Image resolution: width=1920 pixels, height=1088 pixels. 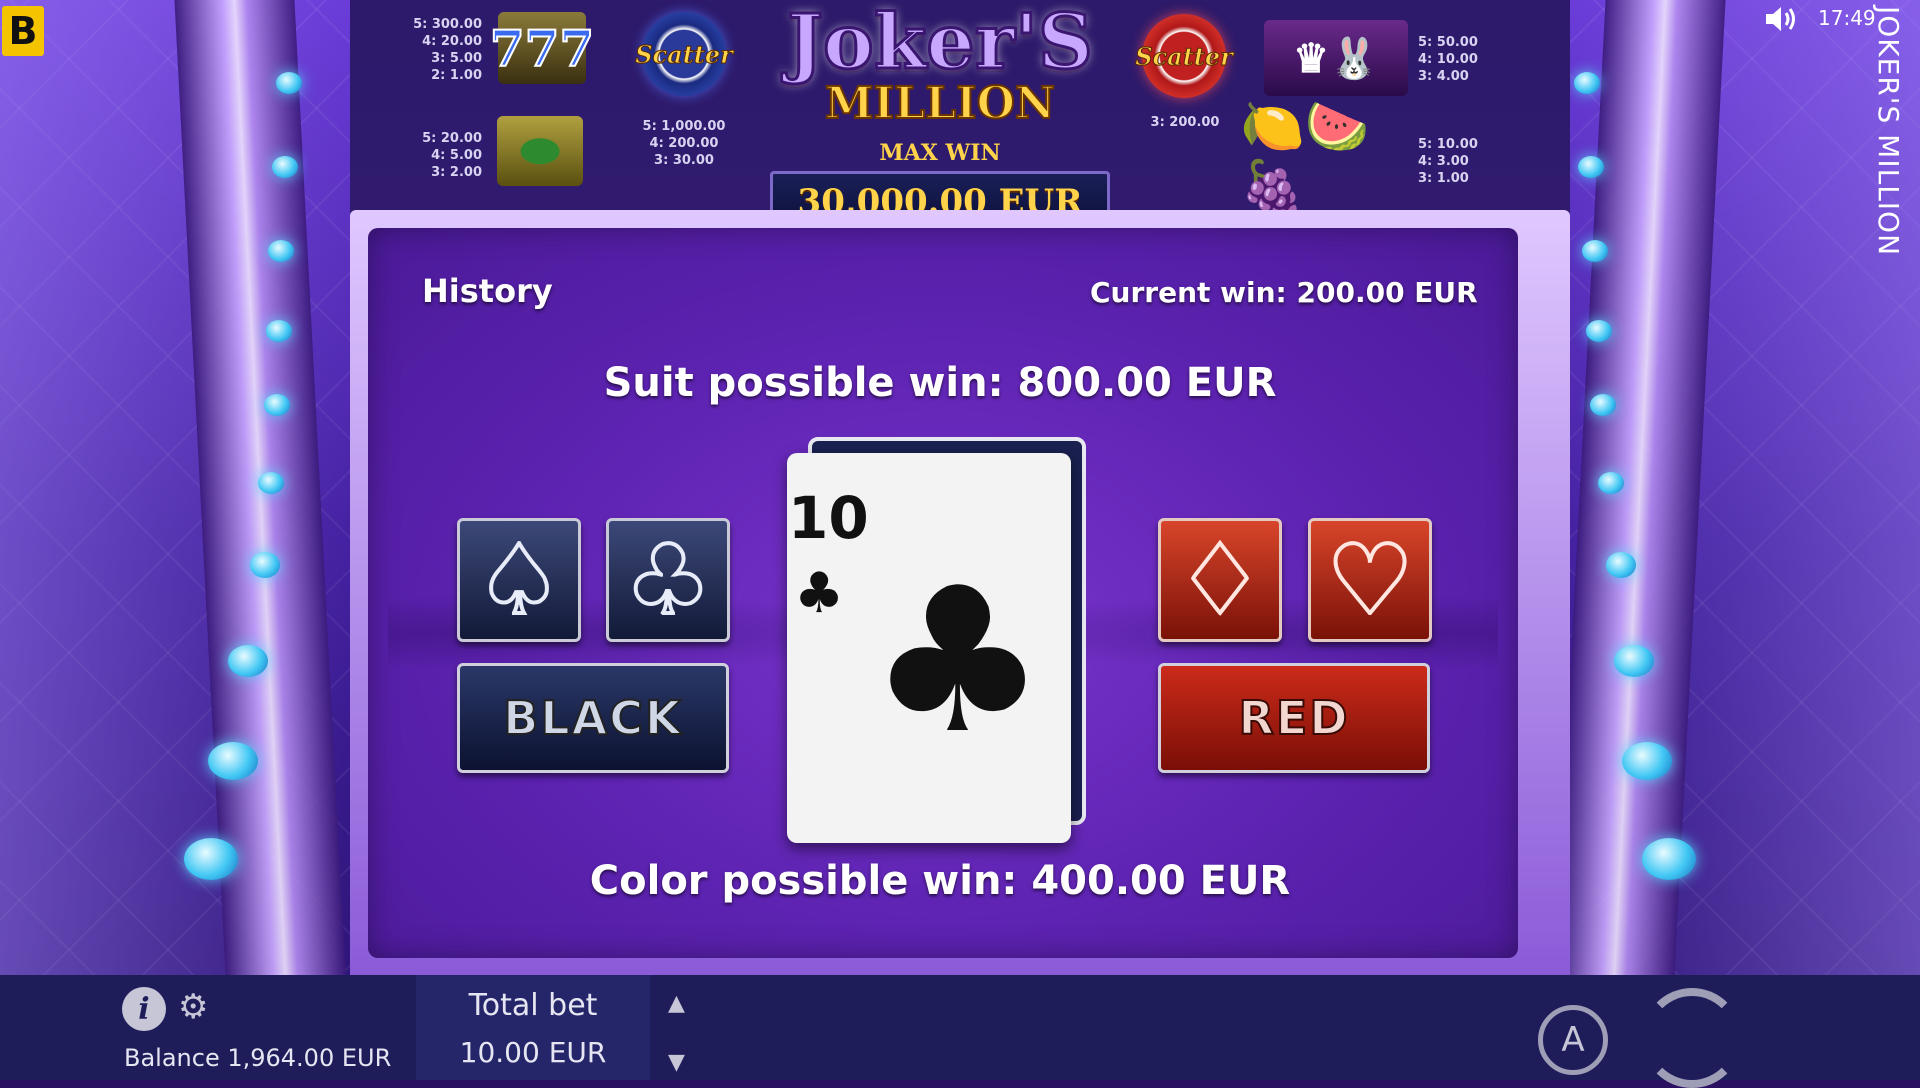 What do you see at coordinates (144, 1009) in the screenshot?
I see `info-icon: i` at bounding box center [144, 1009].